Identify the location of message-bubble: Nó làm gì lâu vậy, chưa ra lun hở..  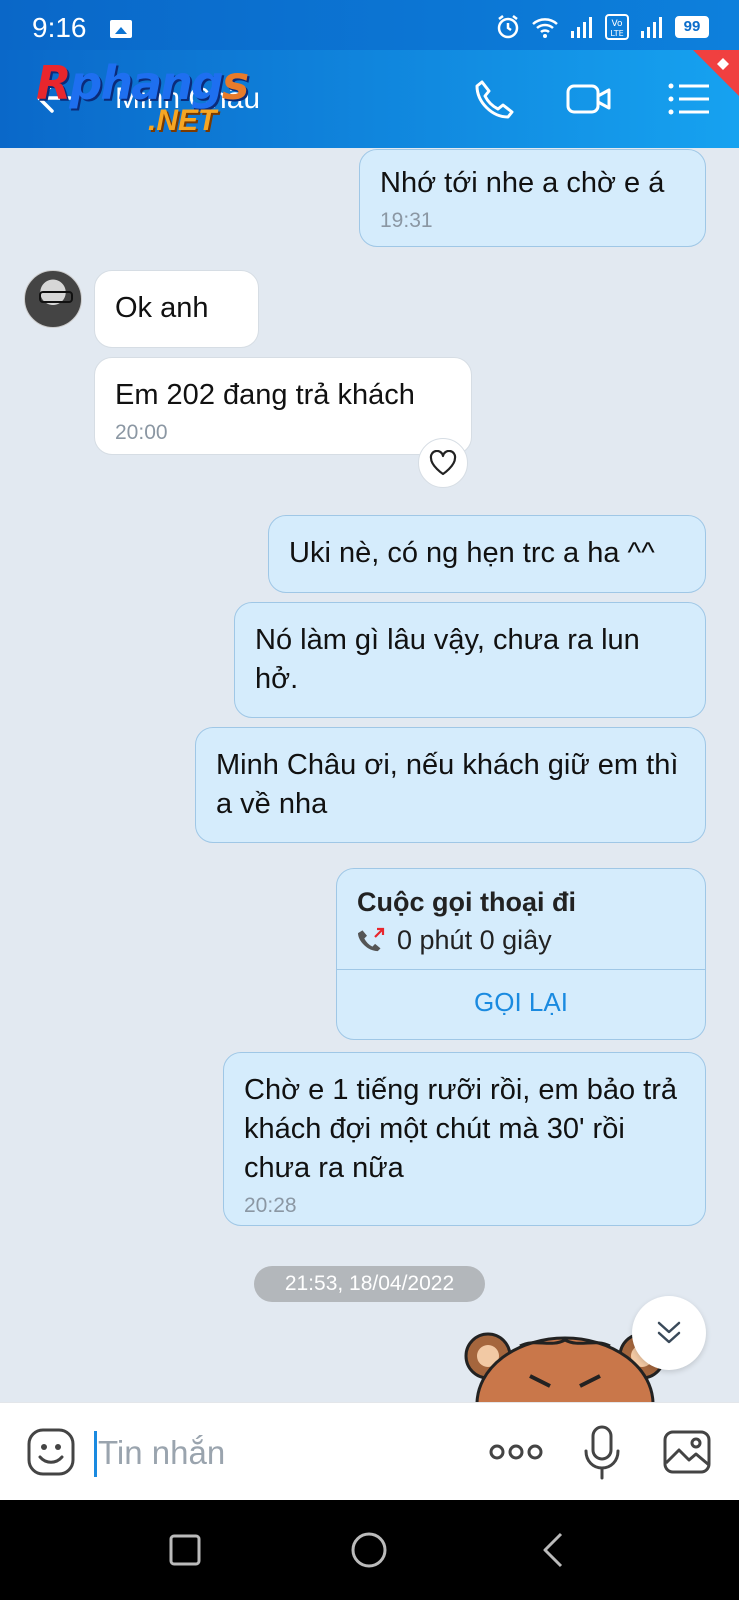
(470, 660).